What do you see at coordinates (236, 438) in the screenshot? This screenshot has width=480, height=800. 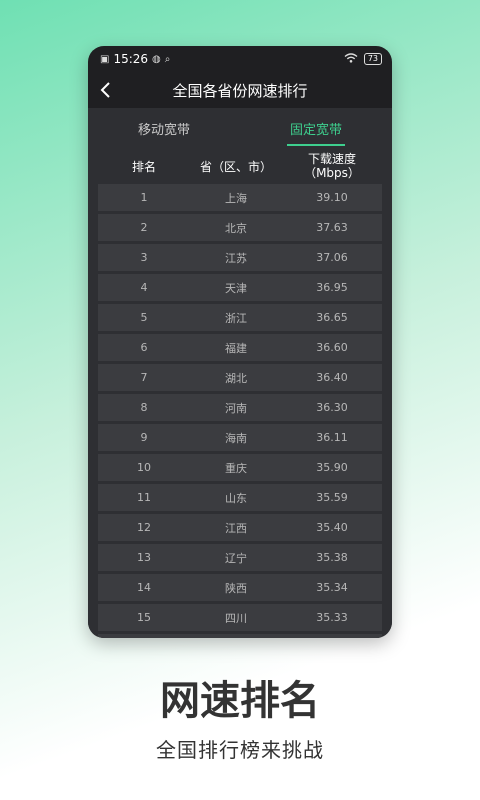 I see `cell-province: 海南` at bounding box center [236, 438].